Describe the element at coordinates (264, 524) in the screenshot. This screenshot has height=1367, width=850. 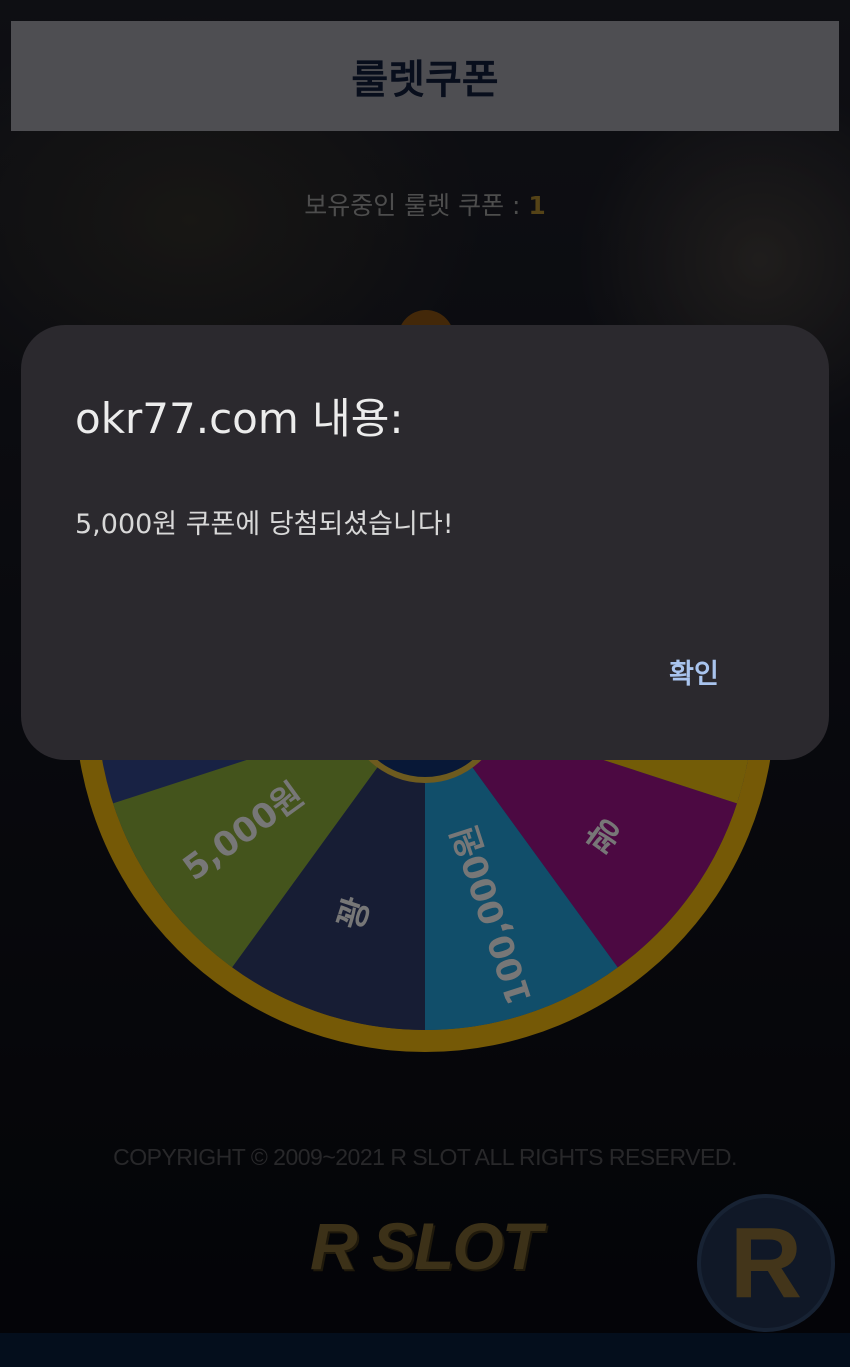
I see `dialog-message: 5,000원 쿠폰에 당첨되셨습니다!` at that location.